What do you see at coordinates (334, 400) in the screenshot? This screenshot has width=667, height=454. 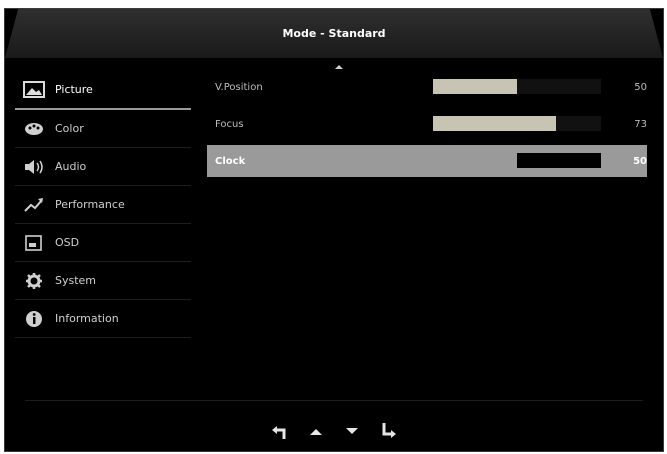 I see `footer-divider` at bounding box center [334, 400].